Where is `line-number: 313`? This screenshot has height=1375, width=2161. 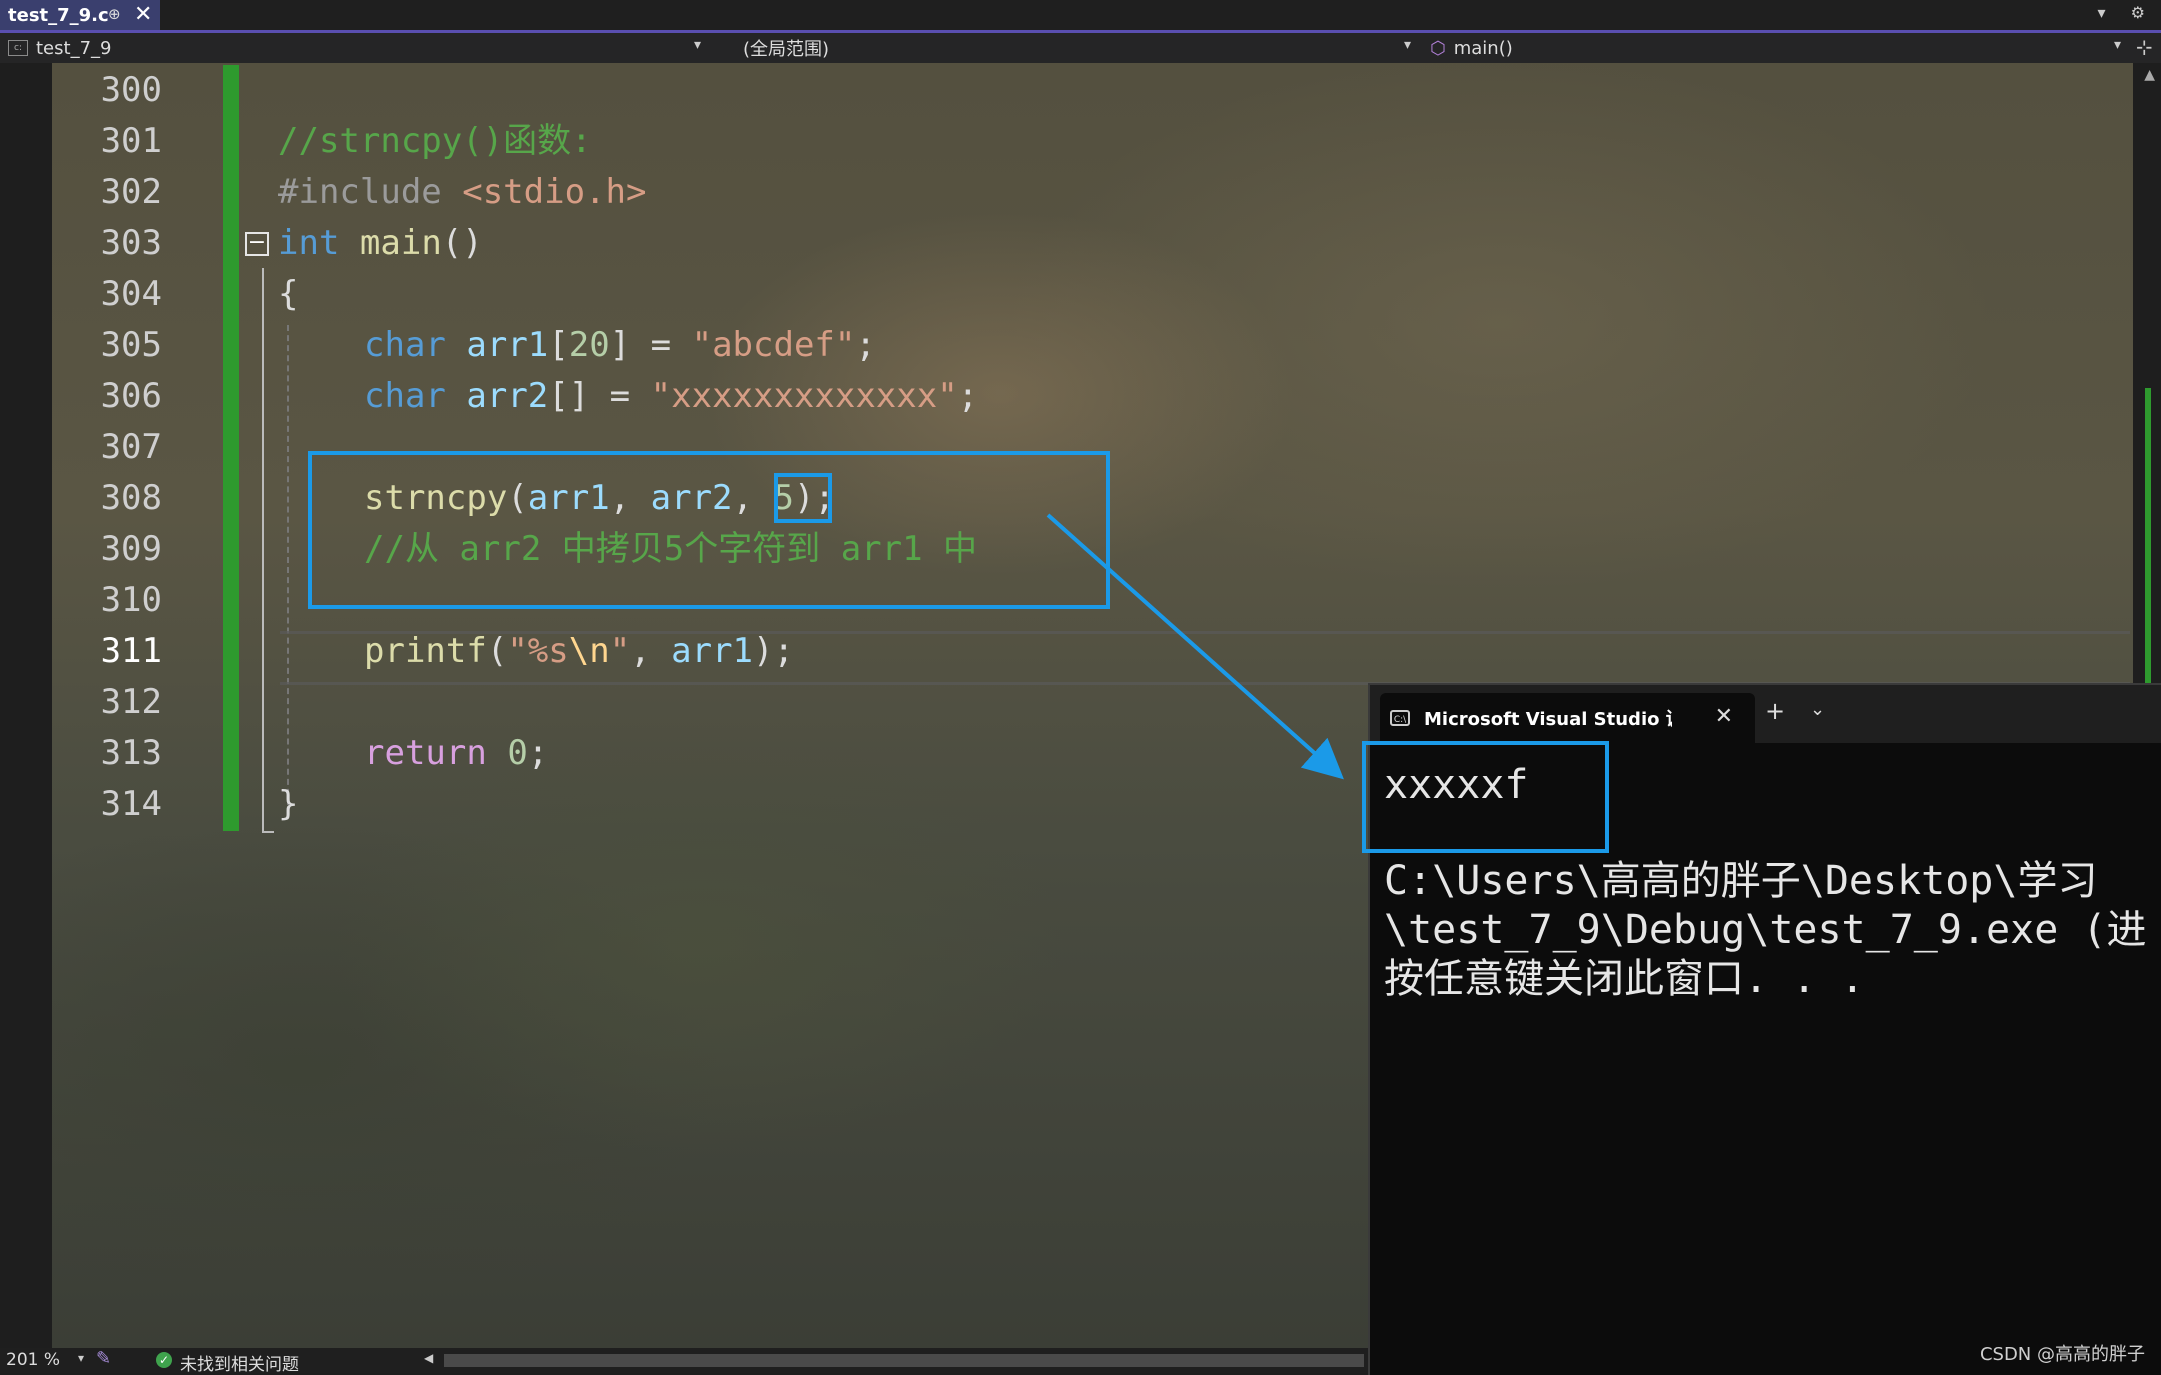 line-number: 313 is located at coordinates (131, 753).